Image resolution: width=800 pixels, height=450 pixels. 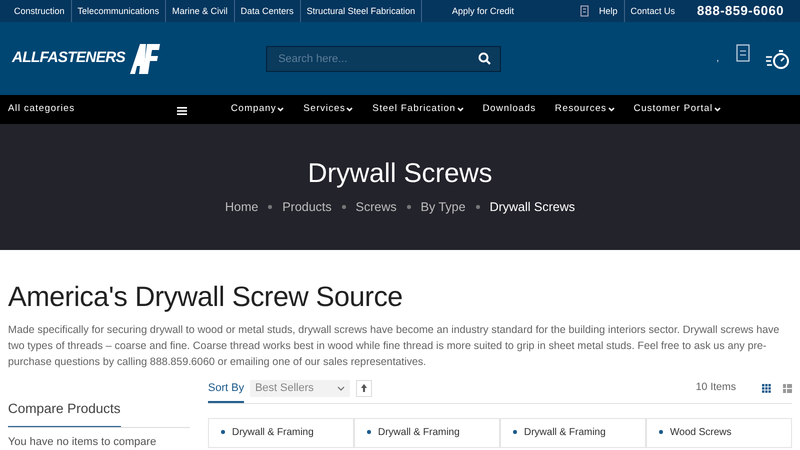 What do you see at coordinates (717, 58) in the screenshot?
I see `header-mark: ,` at bounding box center [717, 58].